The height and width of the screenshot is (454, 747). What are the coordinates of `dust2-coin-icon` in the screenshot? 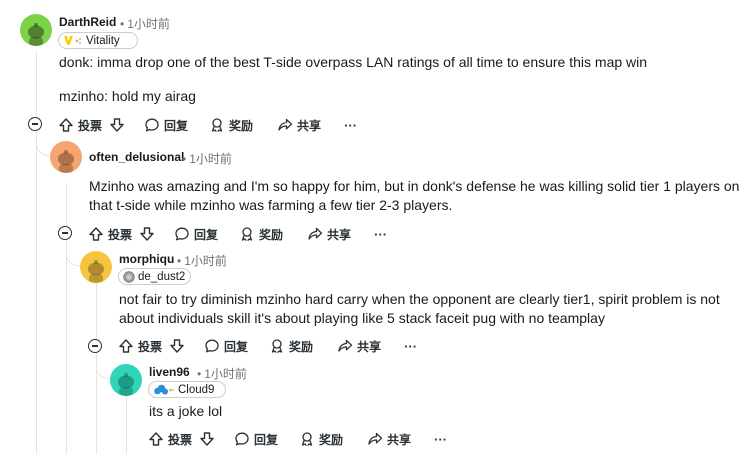 It's located at (129, 276).